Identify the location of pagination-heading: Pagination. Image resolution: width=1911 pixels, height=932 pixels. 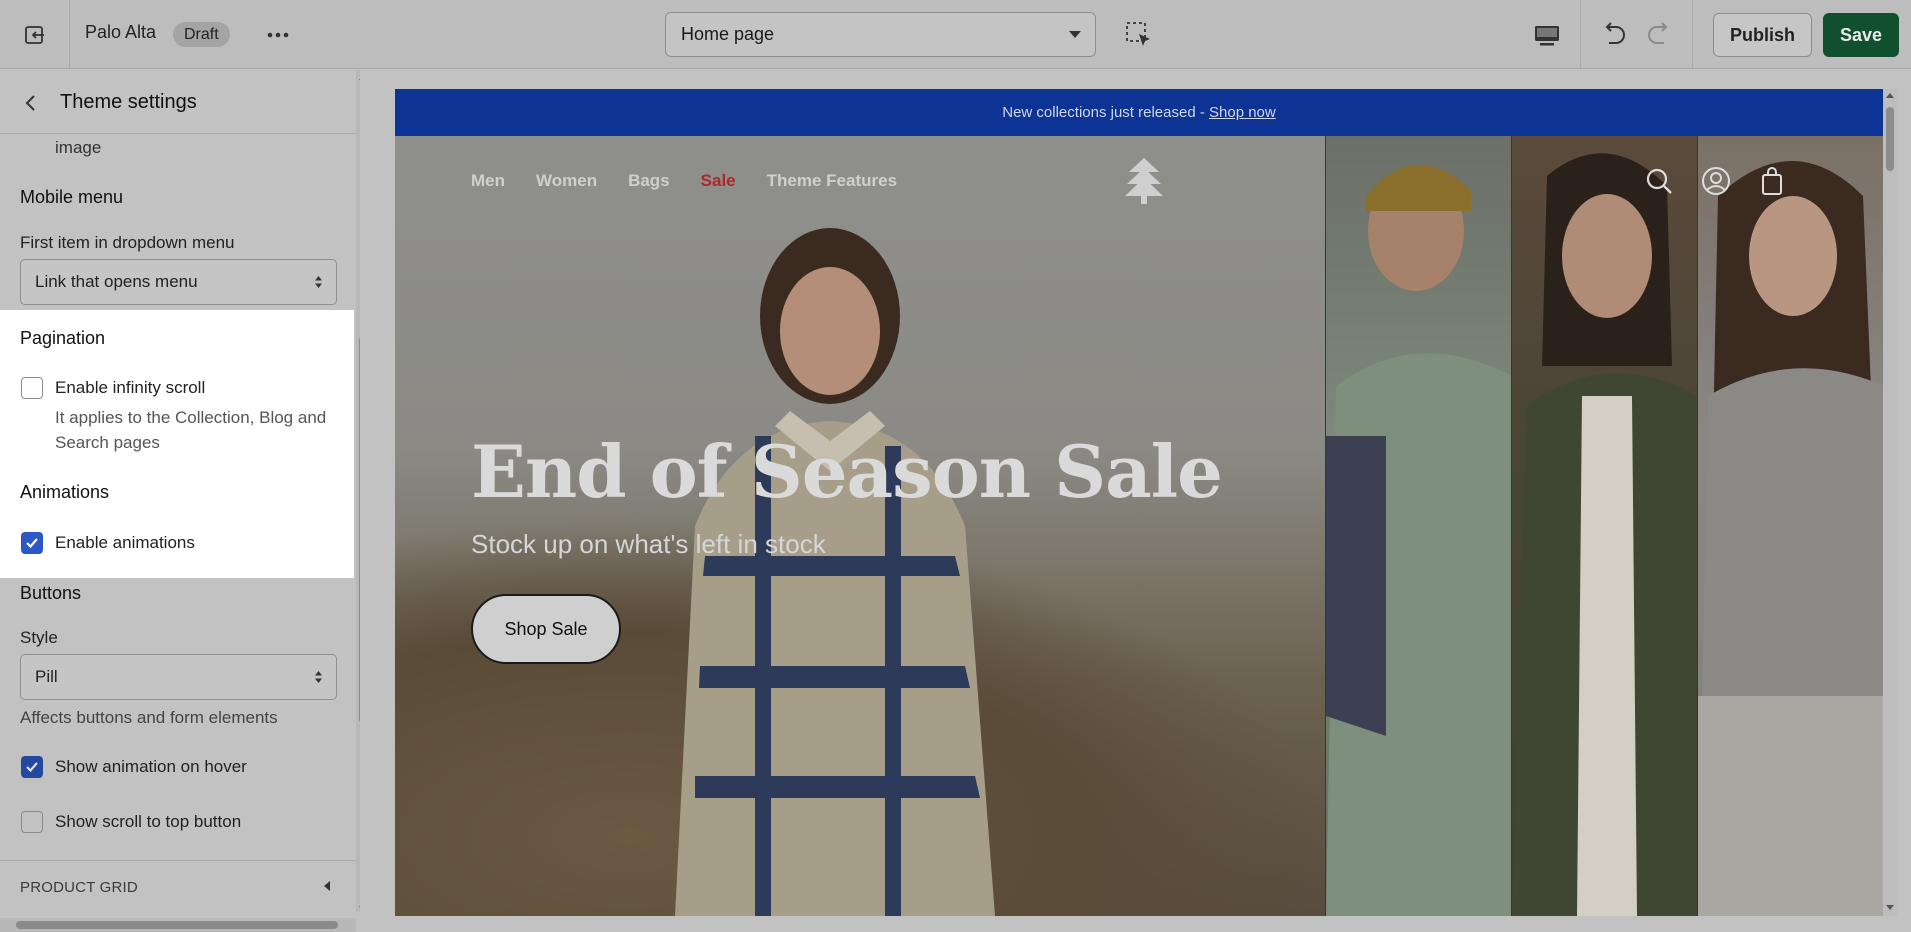
(63, 338).